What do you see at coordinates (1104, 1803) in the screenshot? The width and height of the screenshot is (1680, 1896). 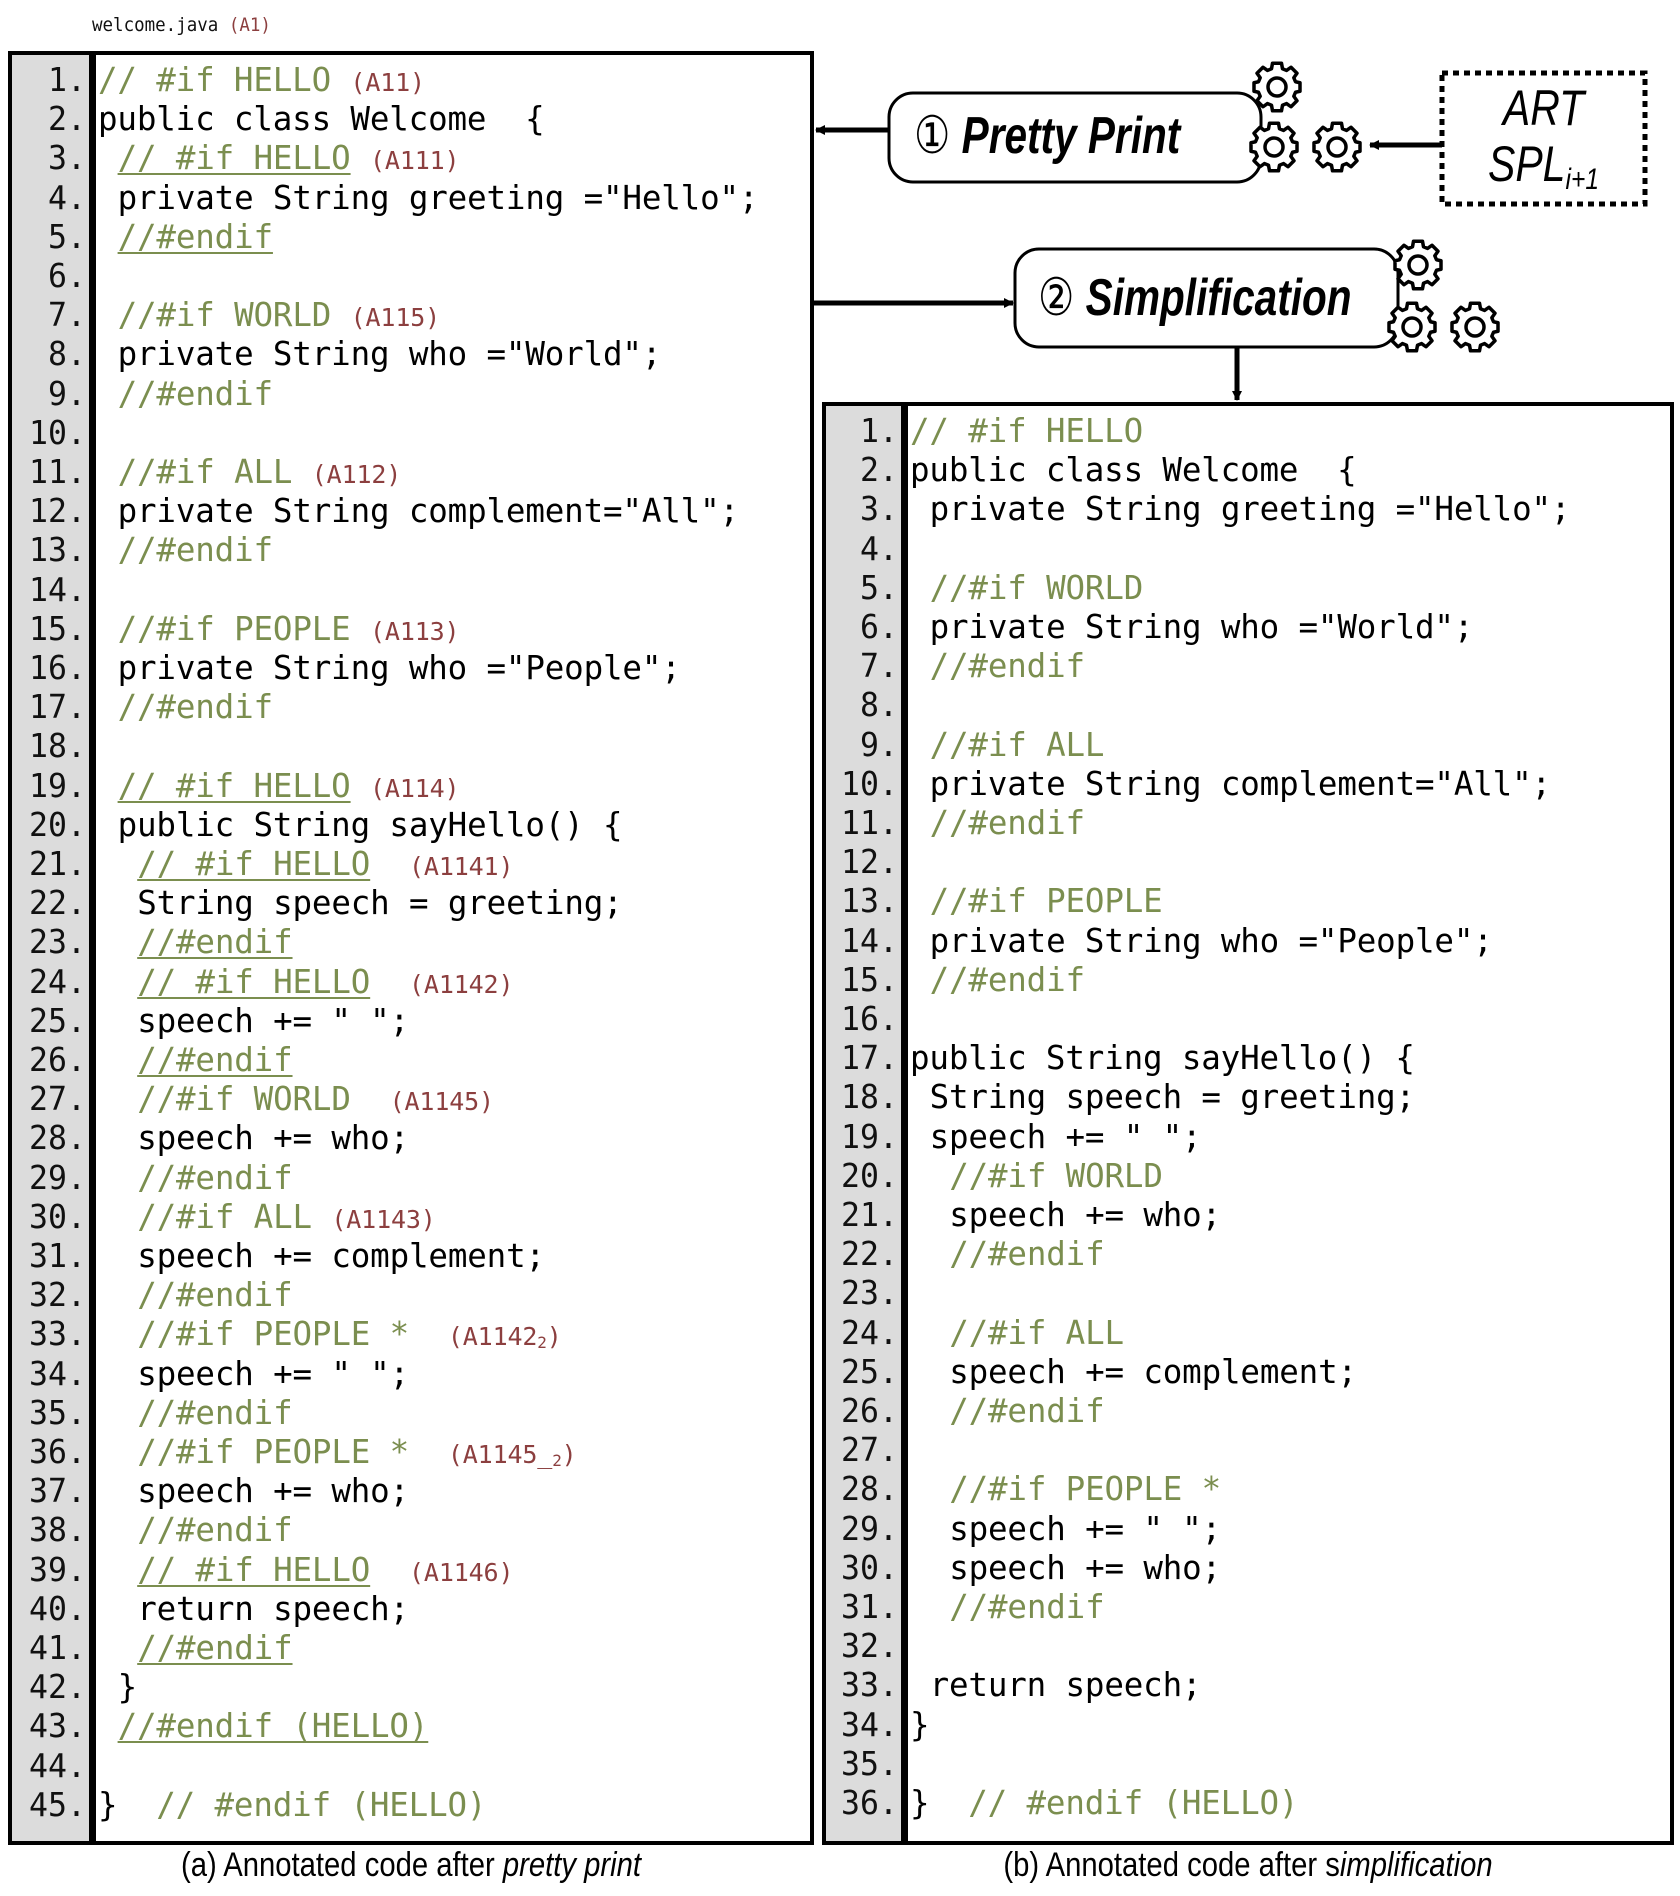 I see `code-text: } // #endif (HELLO)` at bounding box center [1104, 1803].